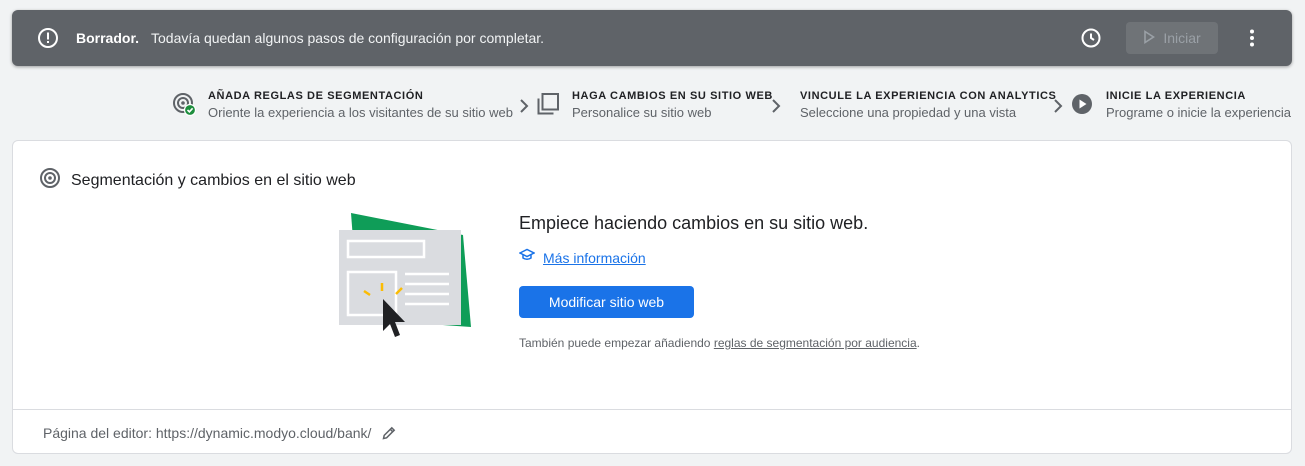 The image size is (1305, 466). Describe the element at coordinates (1182, 38) in the screenshot. I see `start-button-label: Iniciar` at that location.